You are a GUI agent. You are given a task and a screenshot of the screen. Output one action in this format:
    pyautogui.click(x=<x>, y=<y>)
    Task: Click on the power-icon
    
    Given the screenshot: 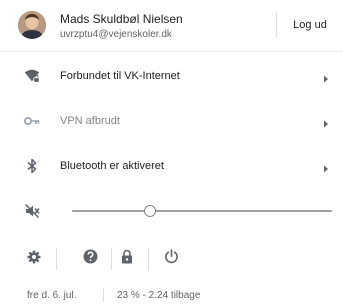 What is the action you would take?
    pyautogui.click(x=171, y=259)
    